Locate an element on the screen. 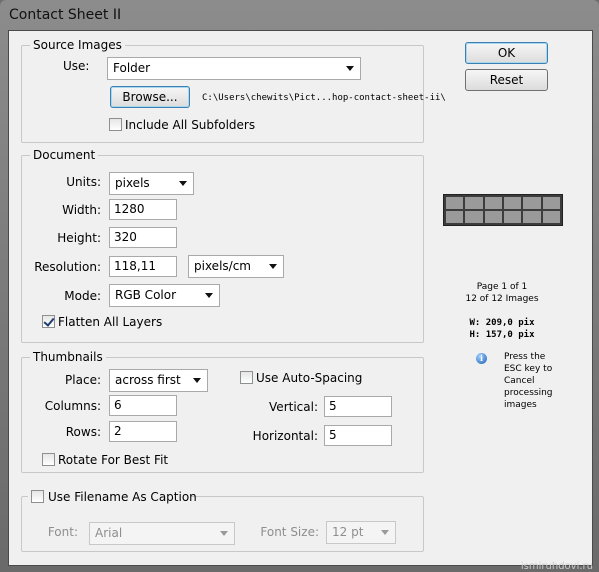 This screenshot has width=599, height=572. ok-button: OK is located at coordinates (506, 53).